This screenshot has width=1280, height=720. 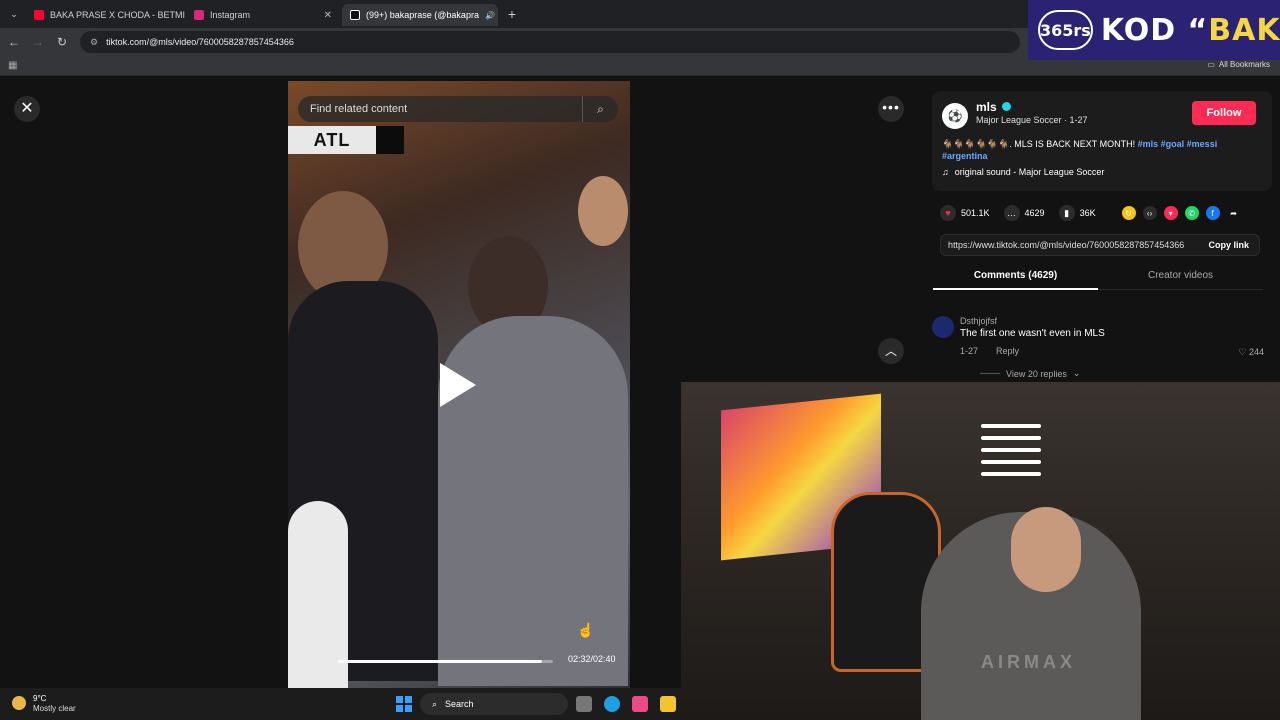 I want to click on hashtag-link: #messi, so click(x=1202, y=144).